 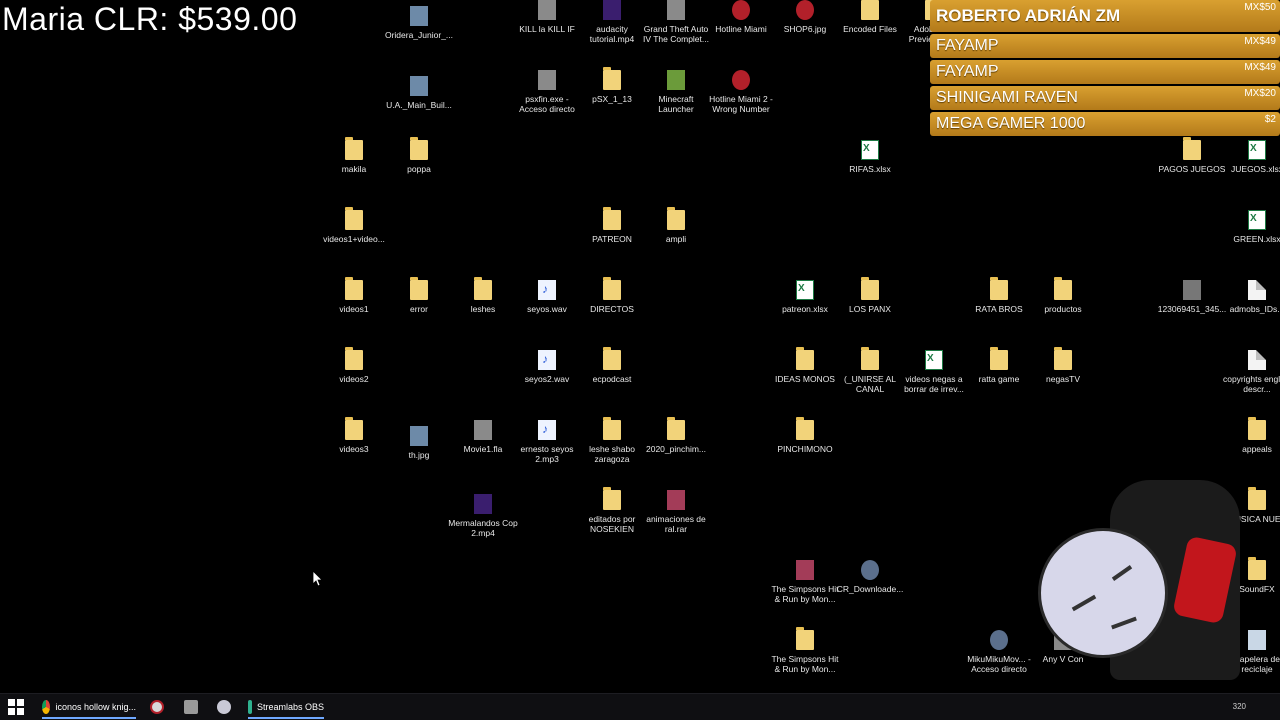 I want to click on desktop-icon-label: GREEN.xlsx, so click(x=1256, y=239).